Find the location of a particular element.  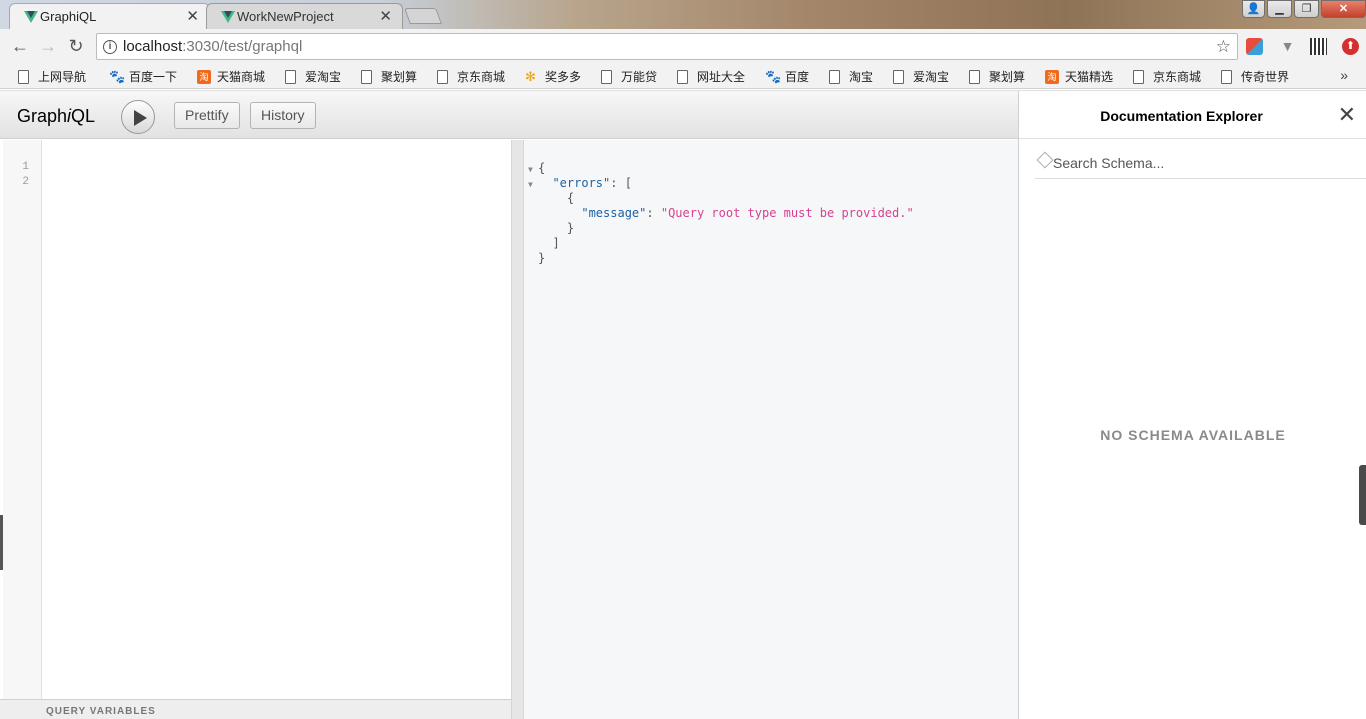

qr-code-icon is located at coordinates (1318, 46).